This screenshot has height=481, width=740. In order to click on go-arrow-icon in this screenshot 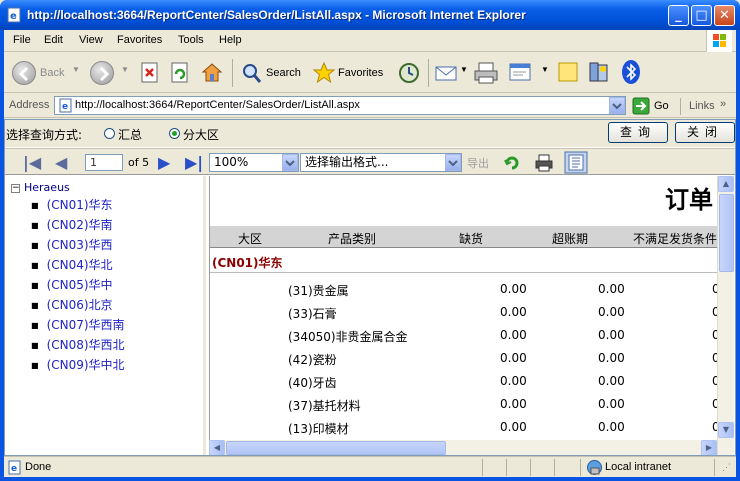, I will do `click(641, 106)`.